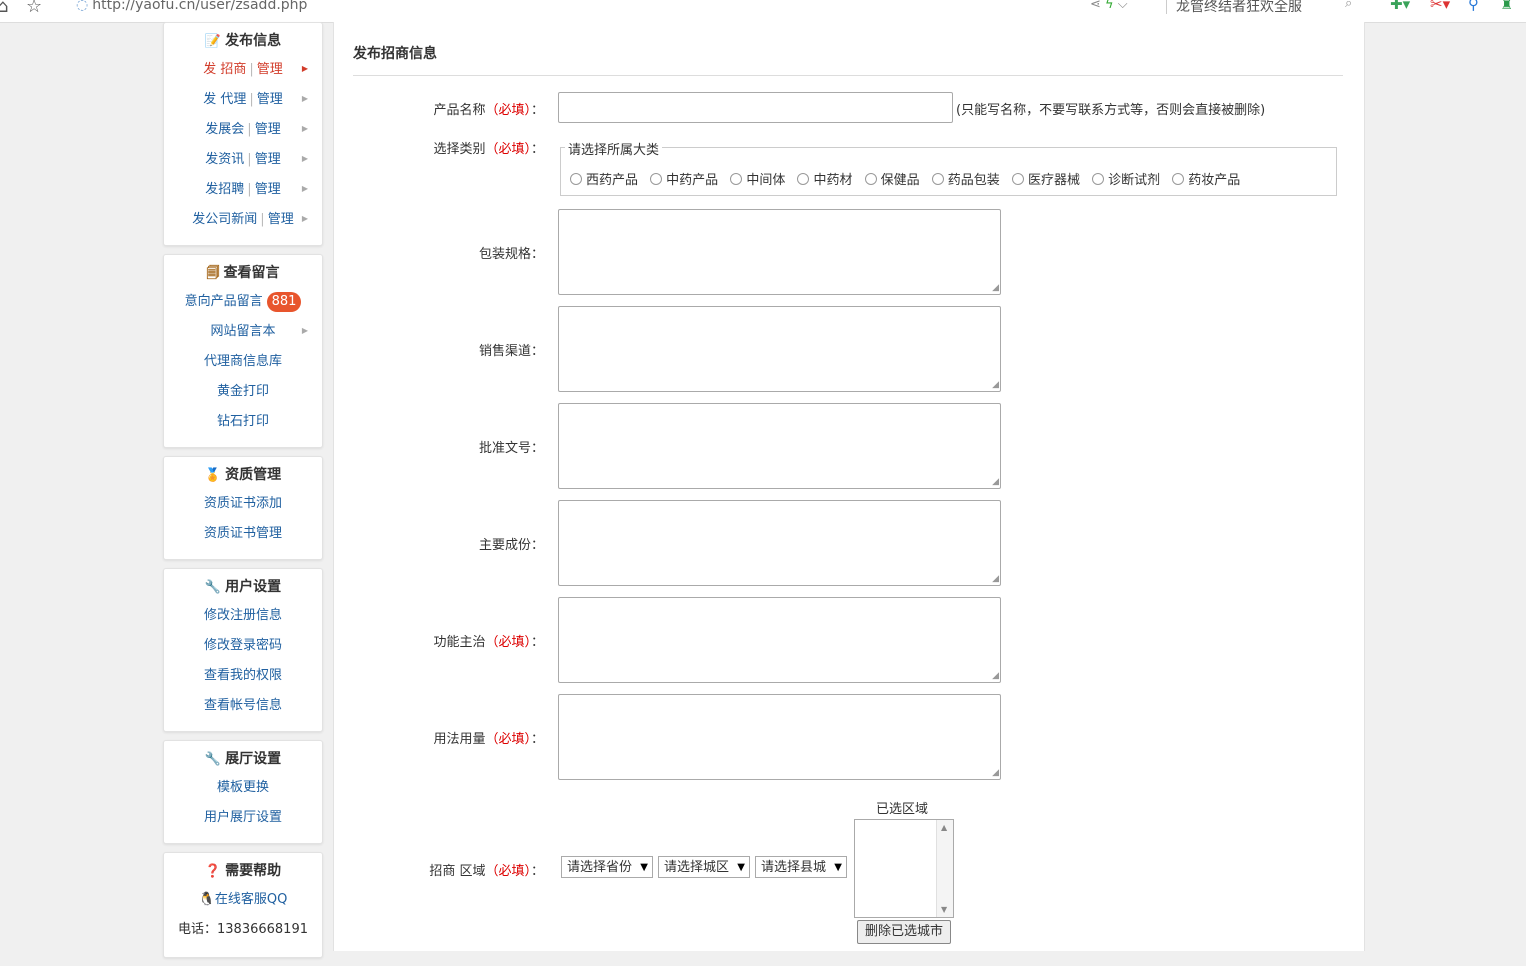  Describe the element at coordinates (224, 301) in the screenshot. I see `product-messages-link: 意向产品留言` at that location.